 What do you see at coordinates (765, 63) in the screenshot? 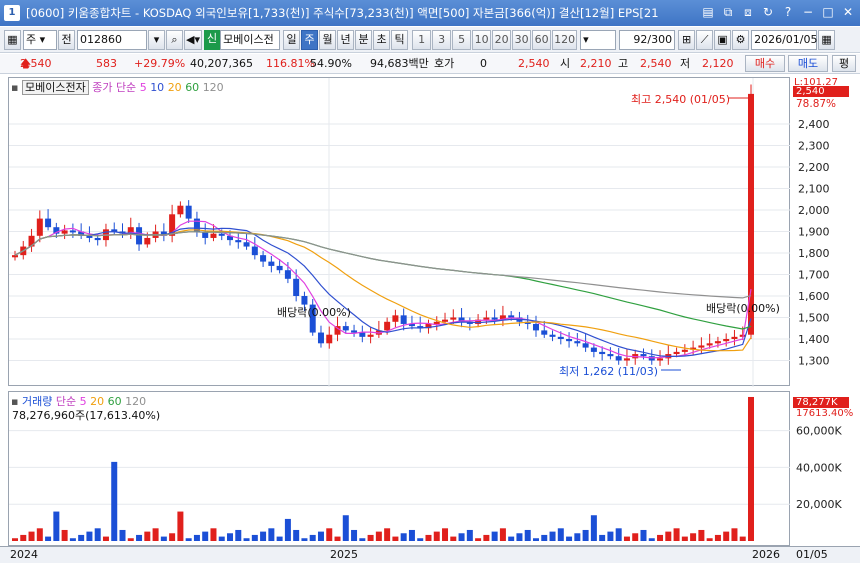
I see `buy-button: 매수` at bounding box center [765, 63].